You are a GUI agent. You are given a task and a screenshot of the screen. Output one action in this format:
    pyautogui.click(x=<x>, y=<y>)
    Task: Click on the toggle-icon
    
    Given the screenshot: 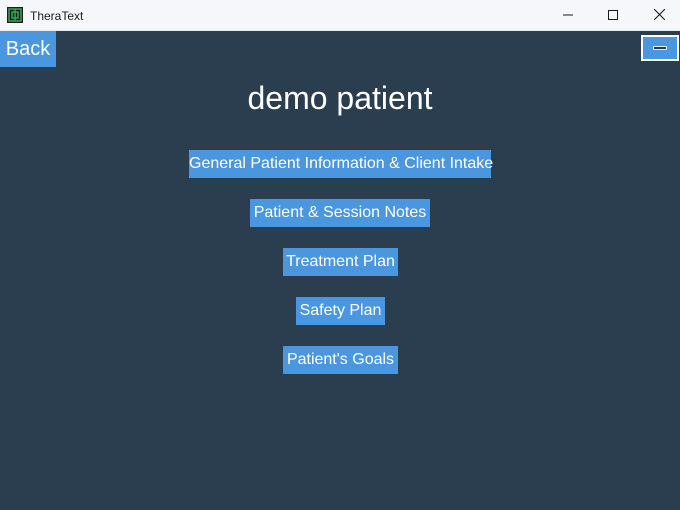 What is the action you would take?
    pyautogui.click(x=660, y=48)
    